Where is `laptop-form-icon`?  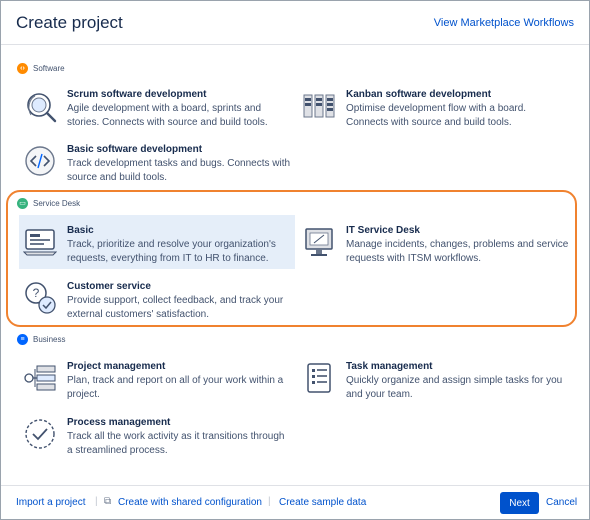 laptop-form-icon is located at coordinates (40, 242).